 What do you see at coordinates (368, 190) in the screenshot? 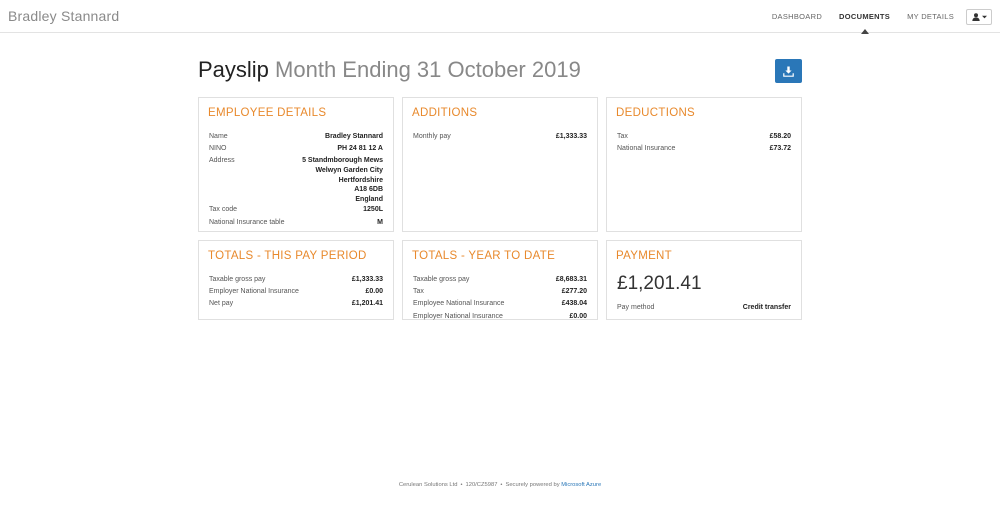
I see `address-line: A18 6DB` at bounding box center [368, 190].